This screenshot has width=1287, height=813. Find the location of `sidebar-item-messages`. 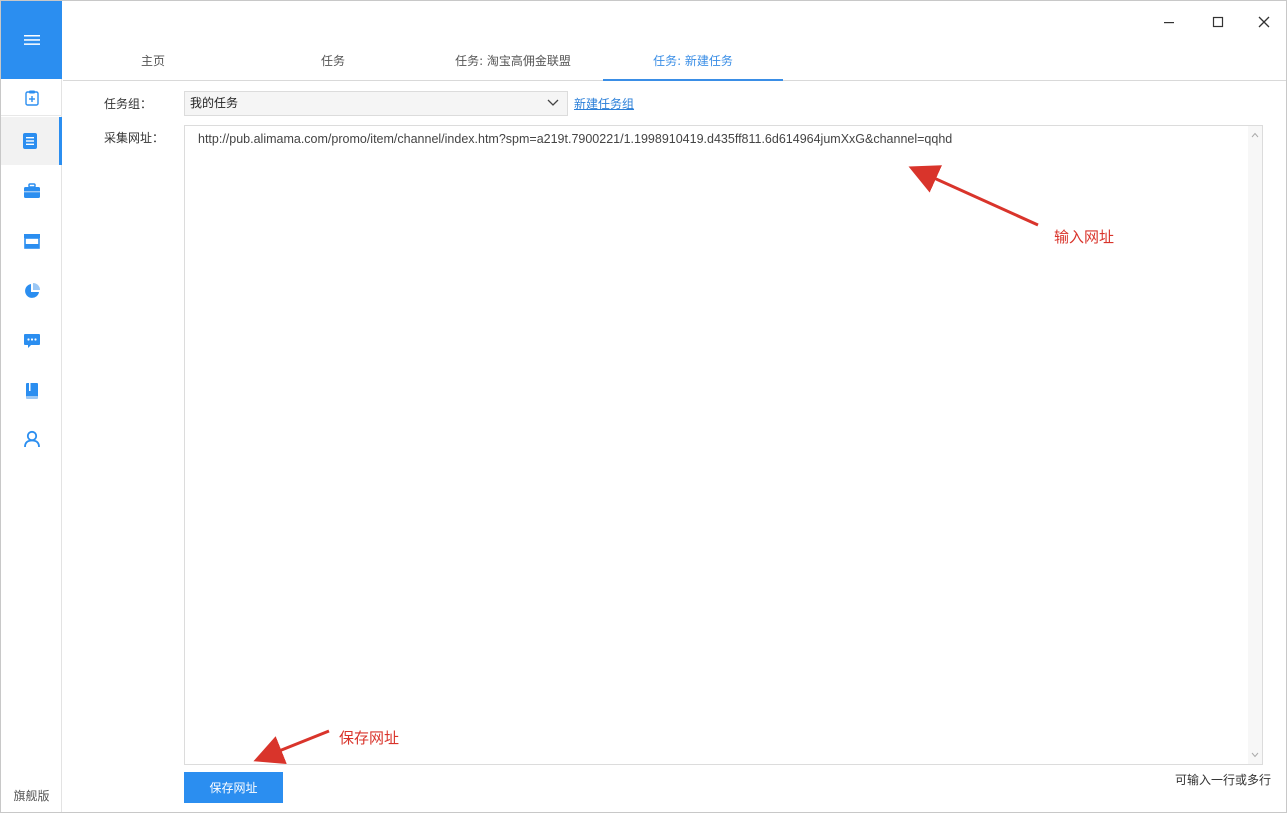

sidebar-item-messages is located at coordinates (31, 341).